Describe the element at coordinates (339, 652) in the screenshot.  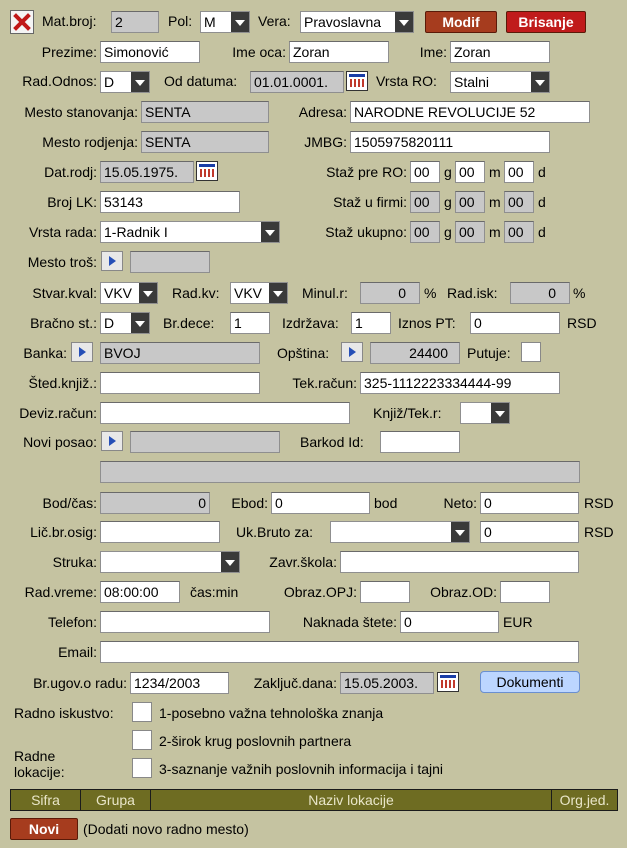
I see `email-field` at that location.